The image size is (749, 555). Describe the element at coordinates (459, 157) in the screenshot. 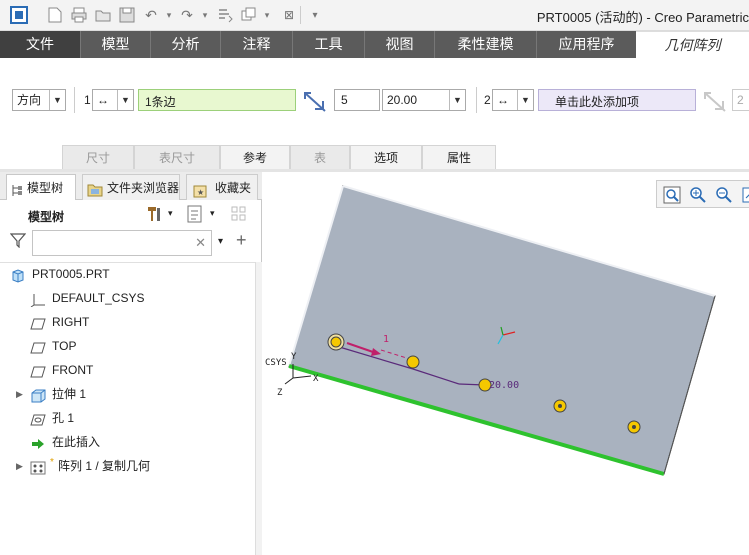

I see `subtab-properties: 属性` at that location.